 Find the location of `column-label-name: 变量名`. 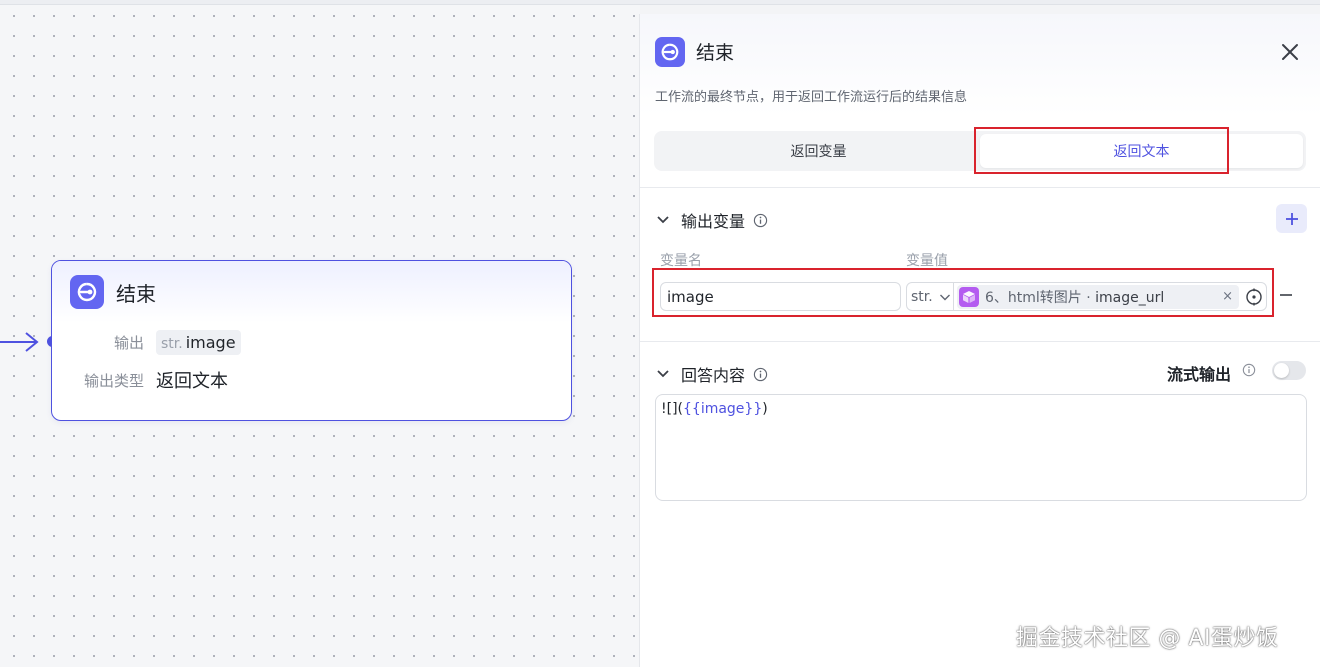

column-label-name: 变量名 is located at coordinates (681, 261).